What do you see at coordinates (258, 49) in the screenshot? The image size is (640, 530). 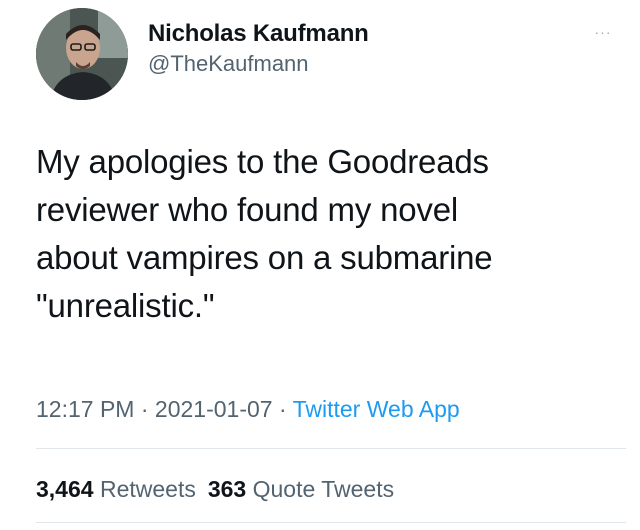 I see `author-info: Nicholas Kaufmann @TheKaufmann` at bounding box center [258, 49].